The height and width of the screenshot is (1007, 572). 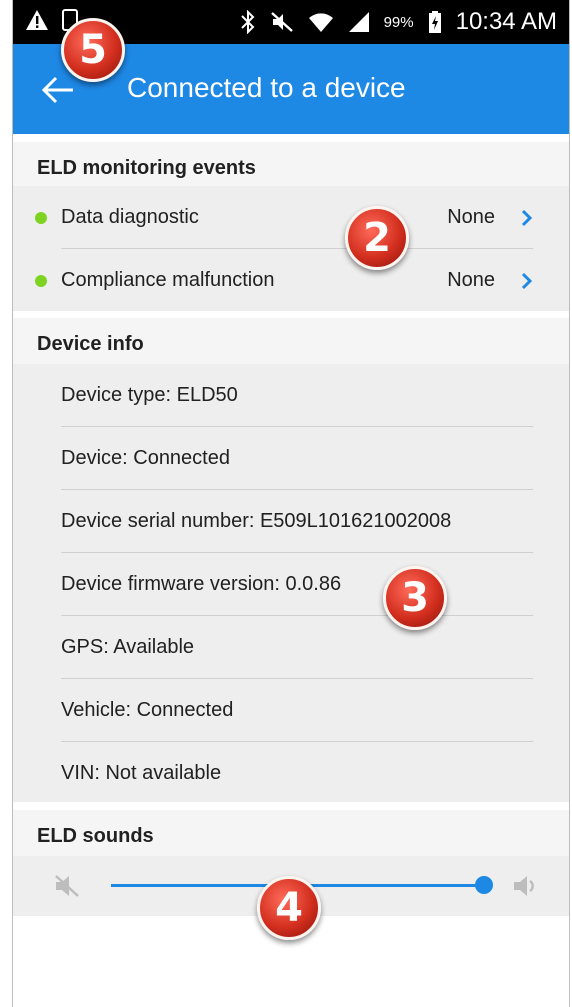 What do you see at coordinates (377, 238) in the screenshot?
I see `callout-badge-2: 2` at bounding box center [377, 238].